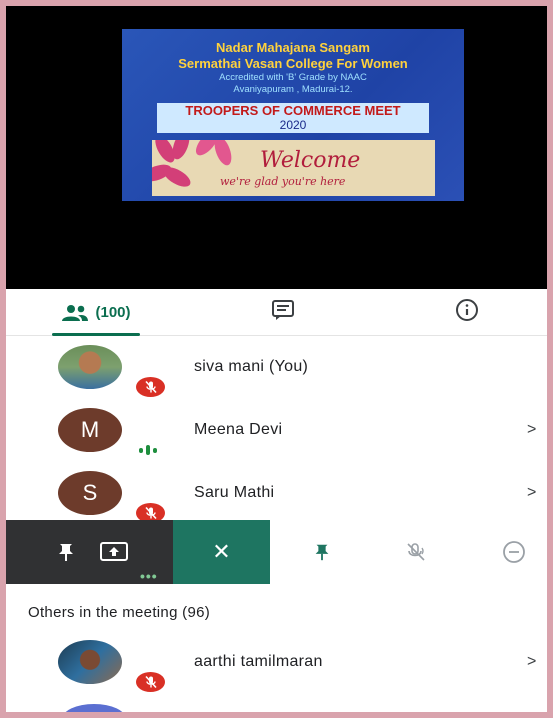 This screenshot has height=718, width=553. I want to click on people-icon, so click(75, 313).